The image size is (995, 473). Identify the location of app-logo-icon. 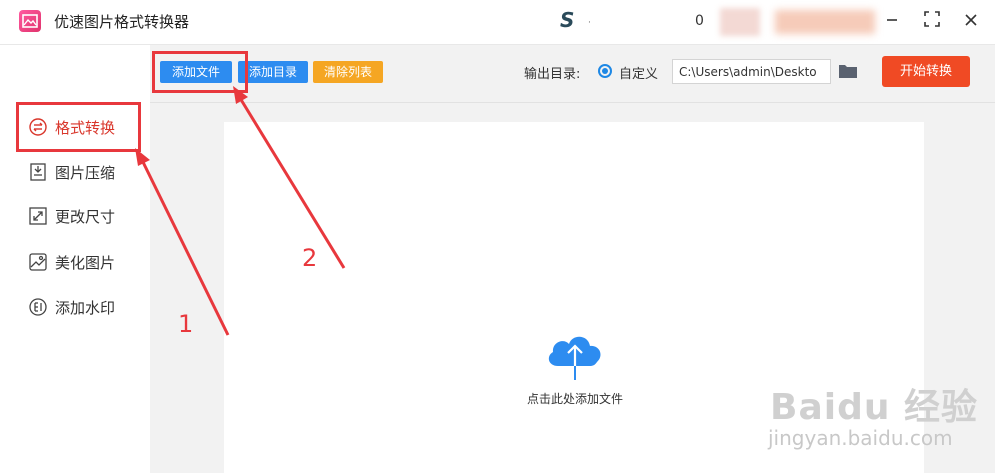
(30, 21).